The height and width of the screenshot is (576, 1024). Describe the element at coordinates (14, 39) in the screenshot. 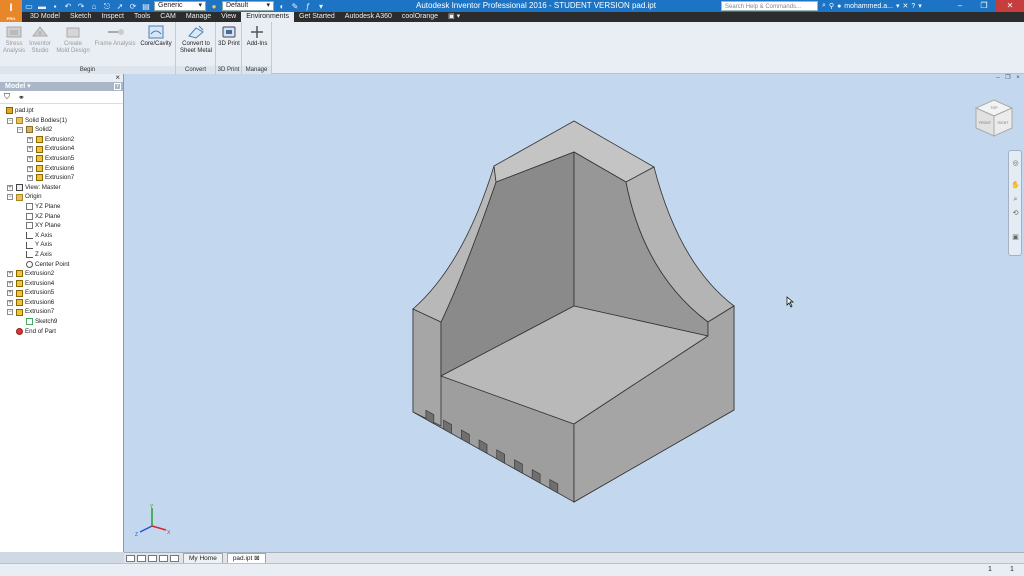

I see `stress-analysis-button: Stress Analysis` at that location.